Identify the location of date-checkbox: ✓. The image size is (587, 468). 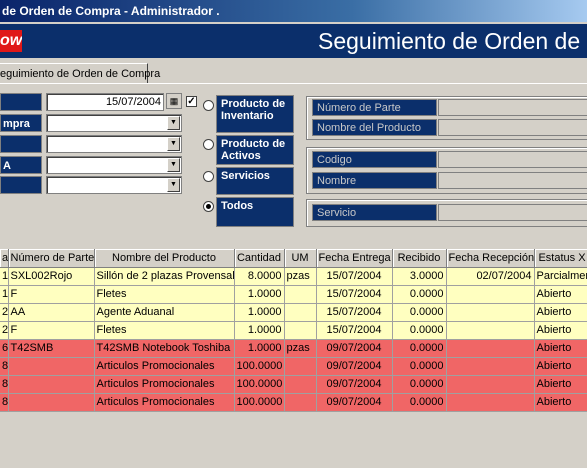
(191, 101).